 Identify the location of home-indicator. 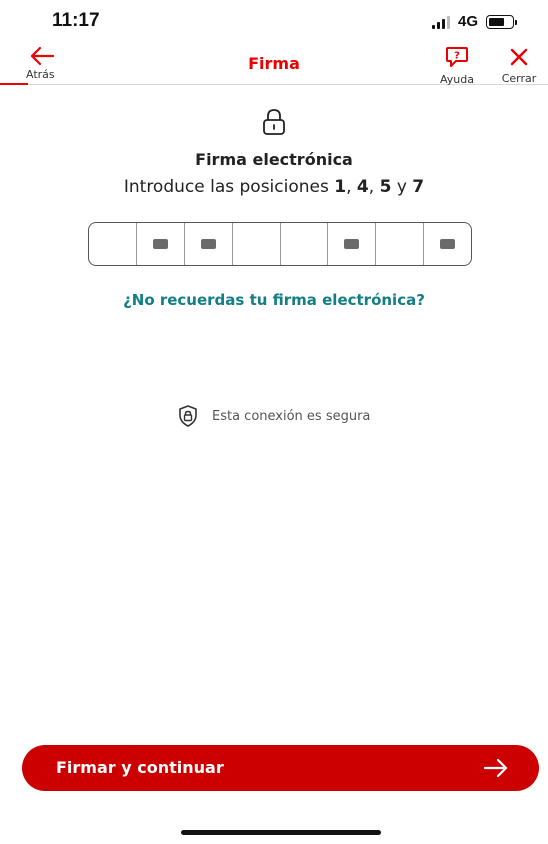
(281, 832).